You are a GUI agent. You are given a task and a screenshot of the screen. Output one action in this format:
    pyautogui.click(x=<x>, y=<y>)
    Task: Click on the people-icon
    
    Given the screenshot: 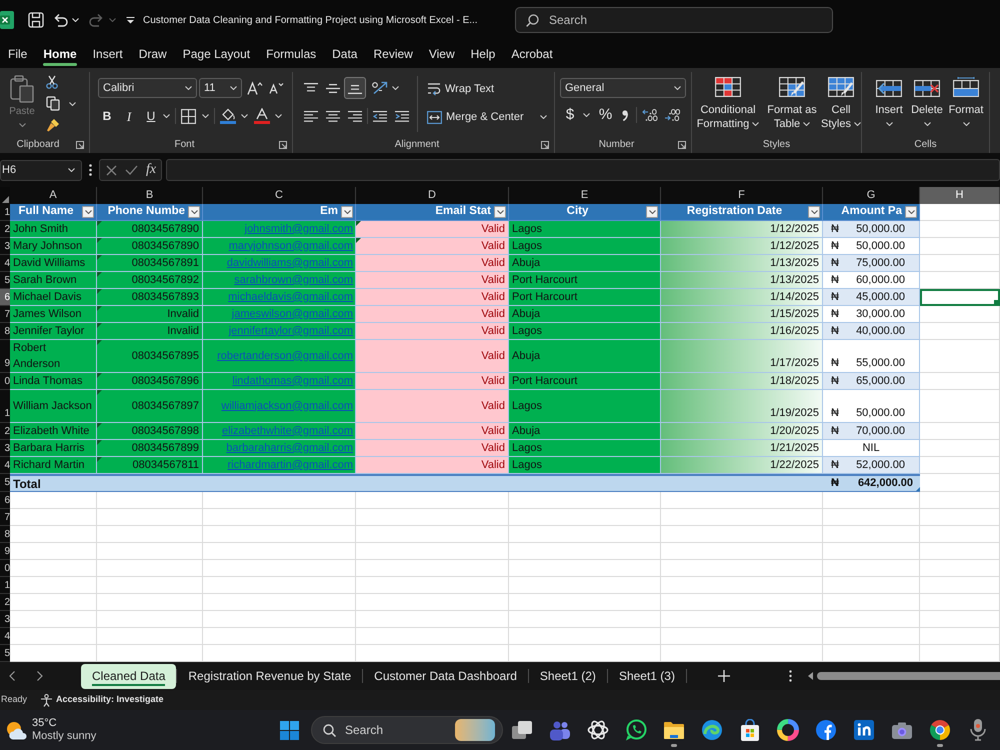 What is the action you would take?
    pyautogui.click(x=560, y=730)
    